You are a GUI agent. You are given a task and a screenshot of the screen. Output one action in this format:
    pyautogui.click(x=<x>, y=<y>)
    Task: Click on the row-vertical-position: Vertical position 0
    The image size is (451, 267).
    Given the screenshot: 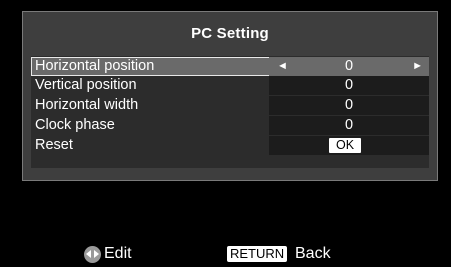 What is the action you would take?
    pyautogui.click(x=230, y=85)
    